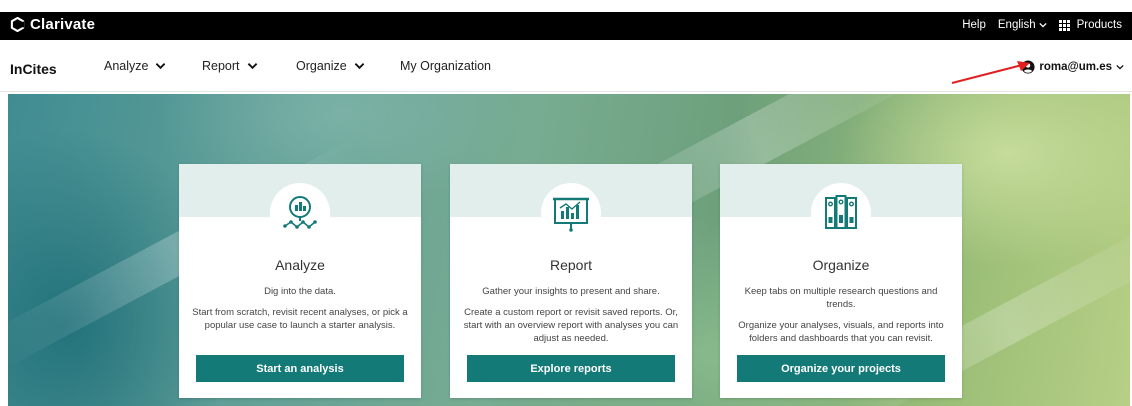 The image size is (1132, 406). What do you see at coordinates (571, 368) in the screenshot?
I see `explore-reports-button: Explore reports` at bounding box center [571, 368].